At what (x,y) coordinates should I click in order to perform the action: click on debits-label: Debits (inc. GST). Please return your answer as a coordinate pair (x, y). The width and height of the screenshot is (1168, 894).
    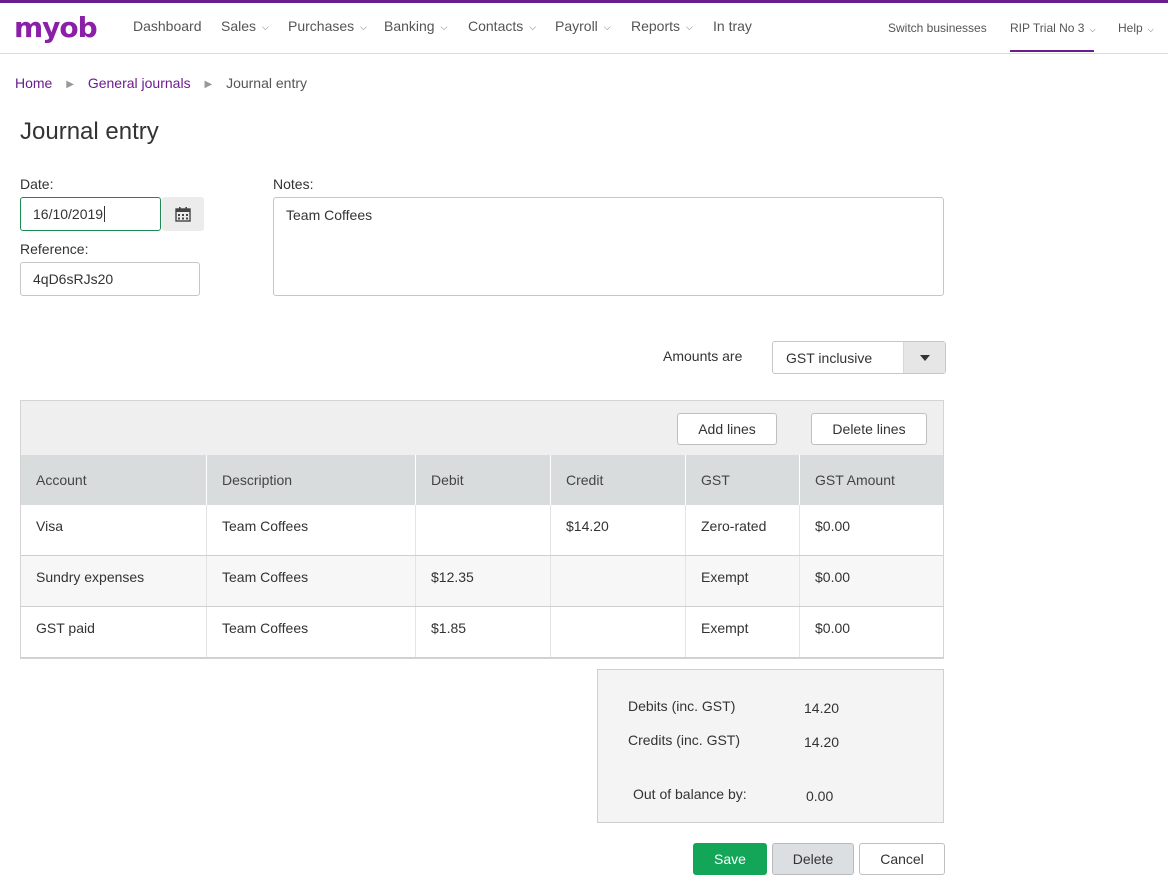
    Looking at the image, I should click on (682, 706).